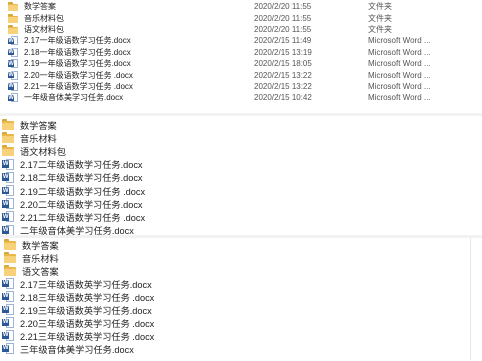 The image size is (482, 361). I want to click on file-item: W 2.21三年级语数英学习任务 .docx, so click(241, 335).